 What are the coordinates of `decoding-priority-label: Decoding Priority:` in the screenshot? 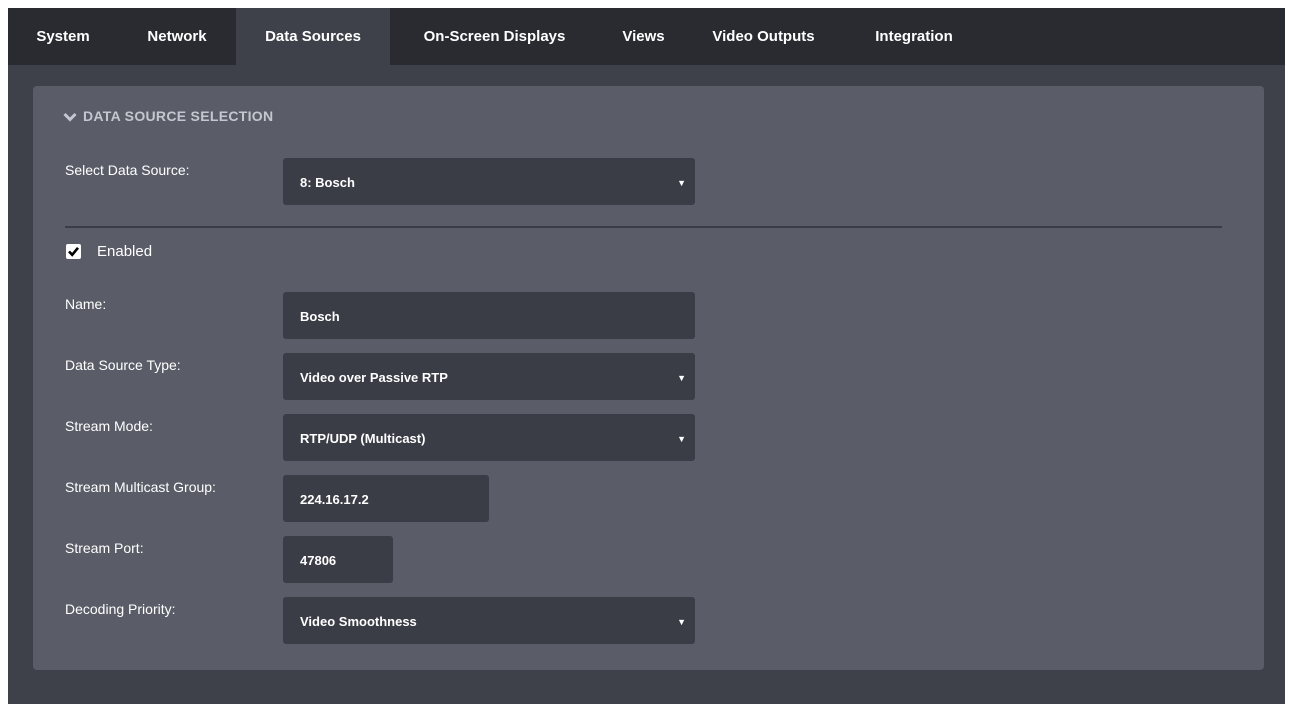 It's located at (120, 609).